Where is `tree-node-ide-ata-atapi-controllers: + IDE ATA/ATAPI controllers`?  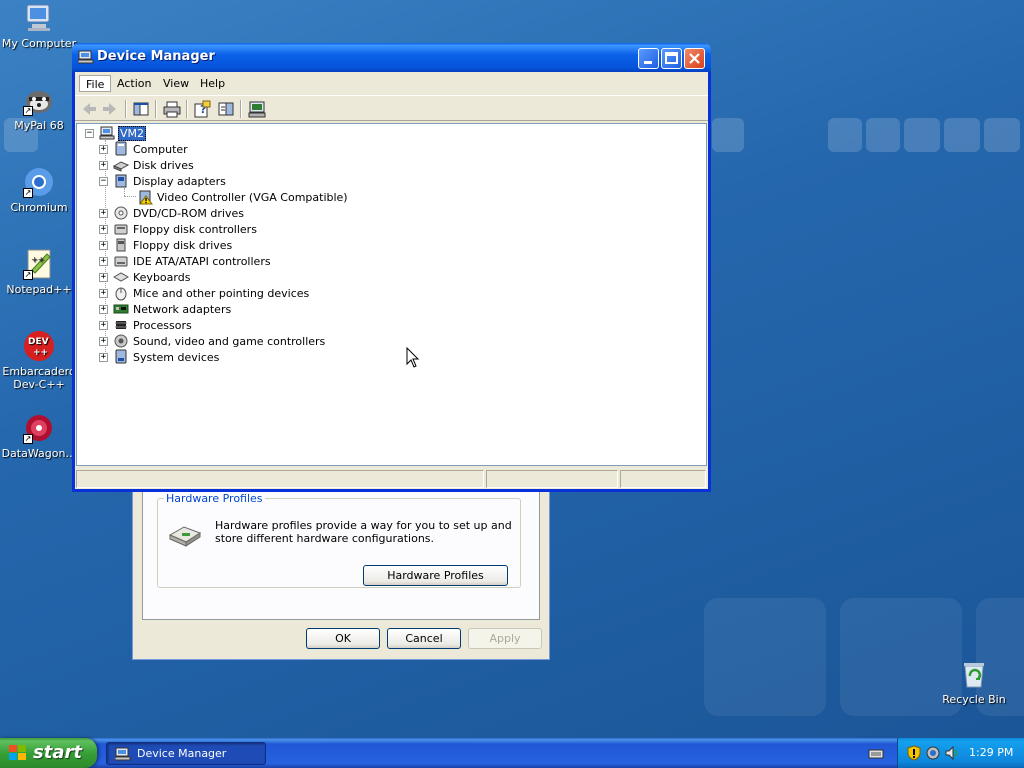 tree-node-ide-ata-atapi-controllers: + IDE ATA/ATAPI controllers is located at coordinates (185, 261).